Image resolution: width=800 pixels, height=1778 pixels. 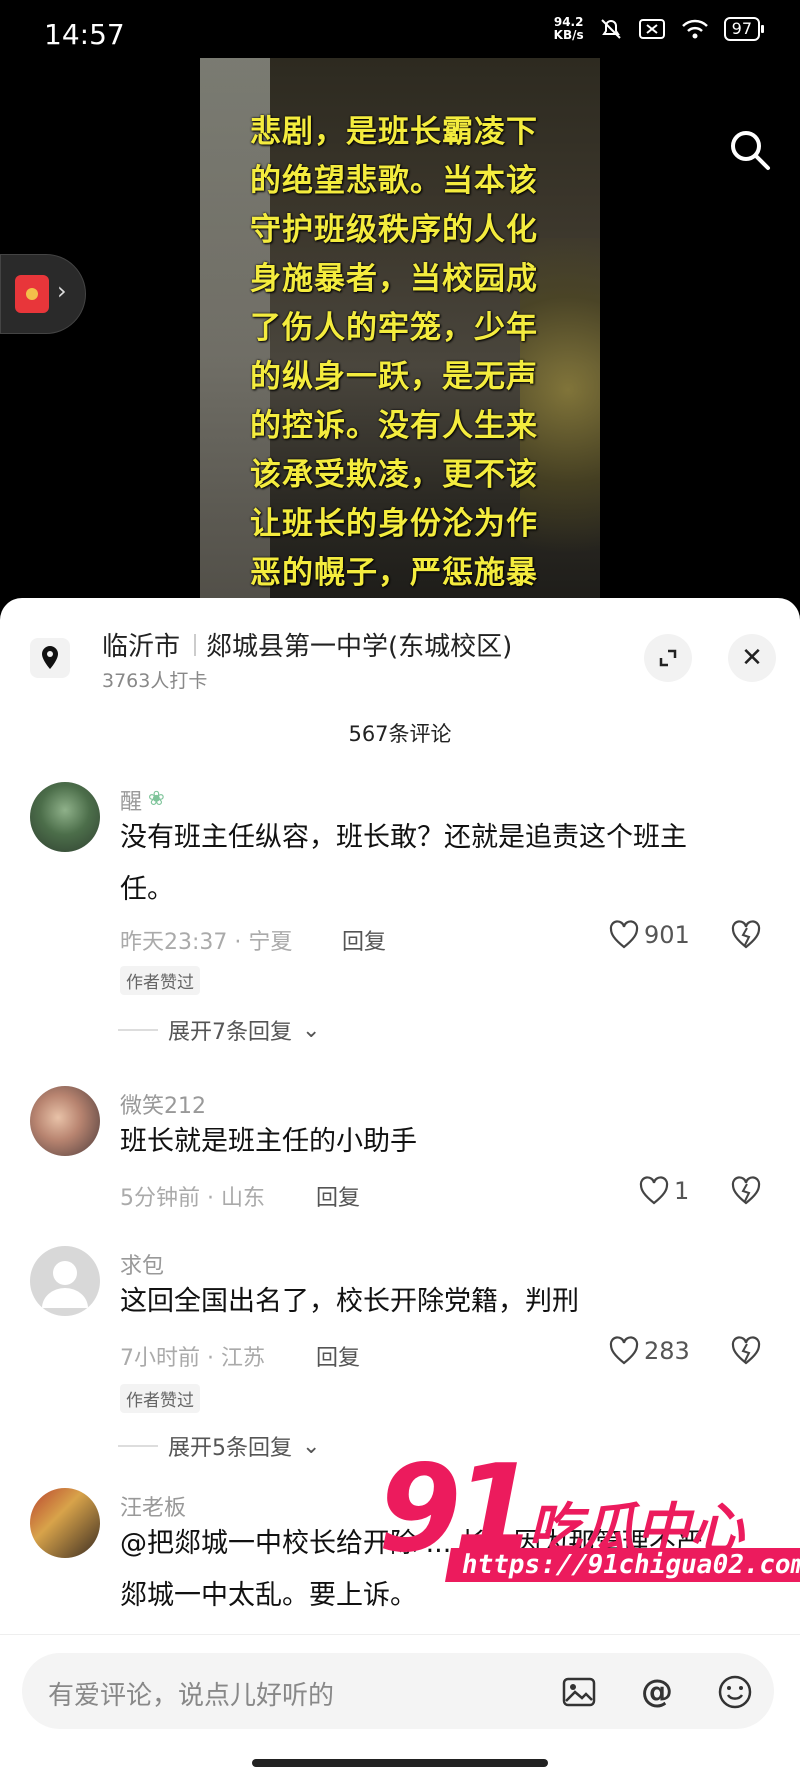 What do you see at coordinates (667, 1351) in the screenshot?
I see `like-count: 283` at bounding box center [667, 1351].